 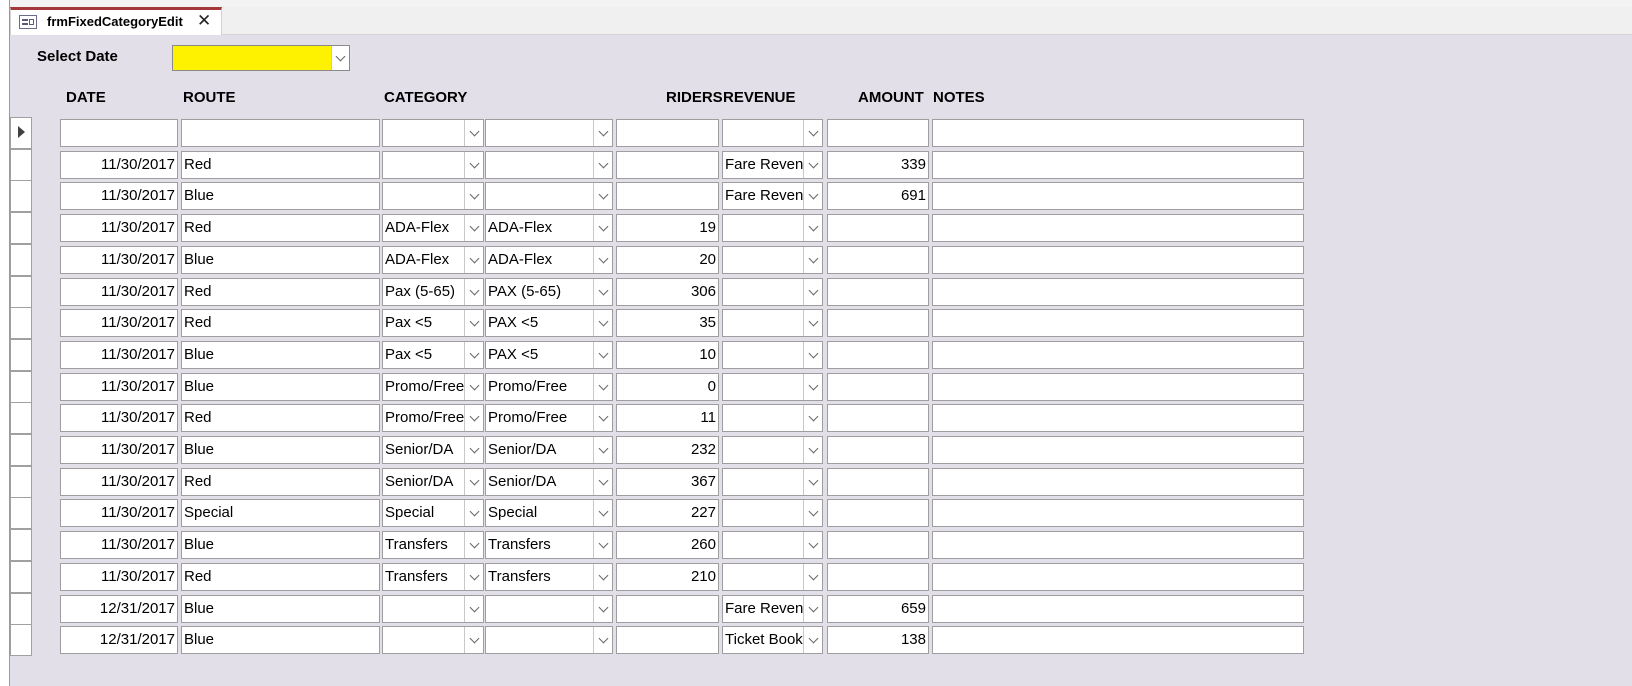 I want to click on riders-field: 306, so click(x=667, y=292).